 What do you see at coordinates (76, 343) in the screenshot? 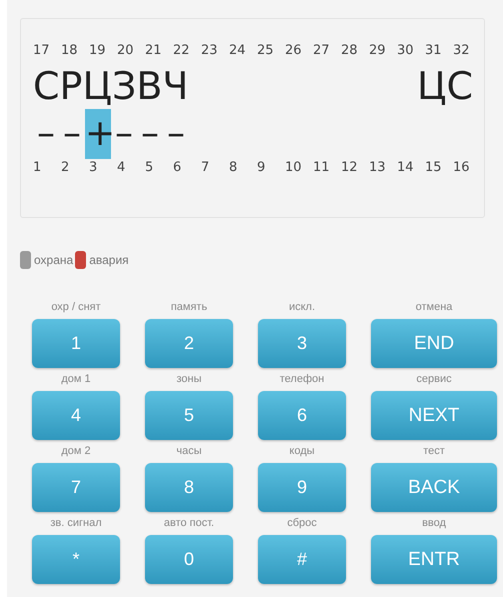
I see `keypad-button: 1` at bounding box center [76, 343].